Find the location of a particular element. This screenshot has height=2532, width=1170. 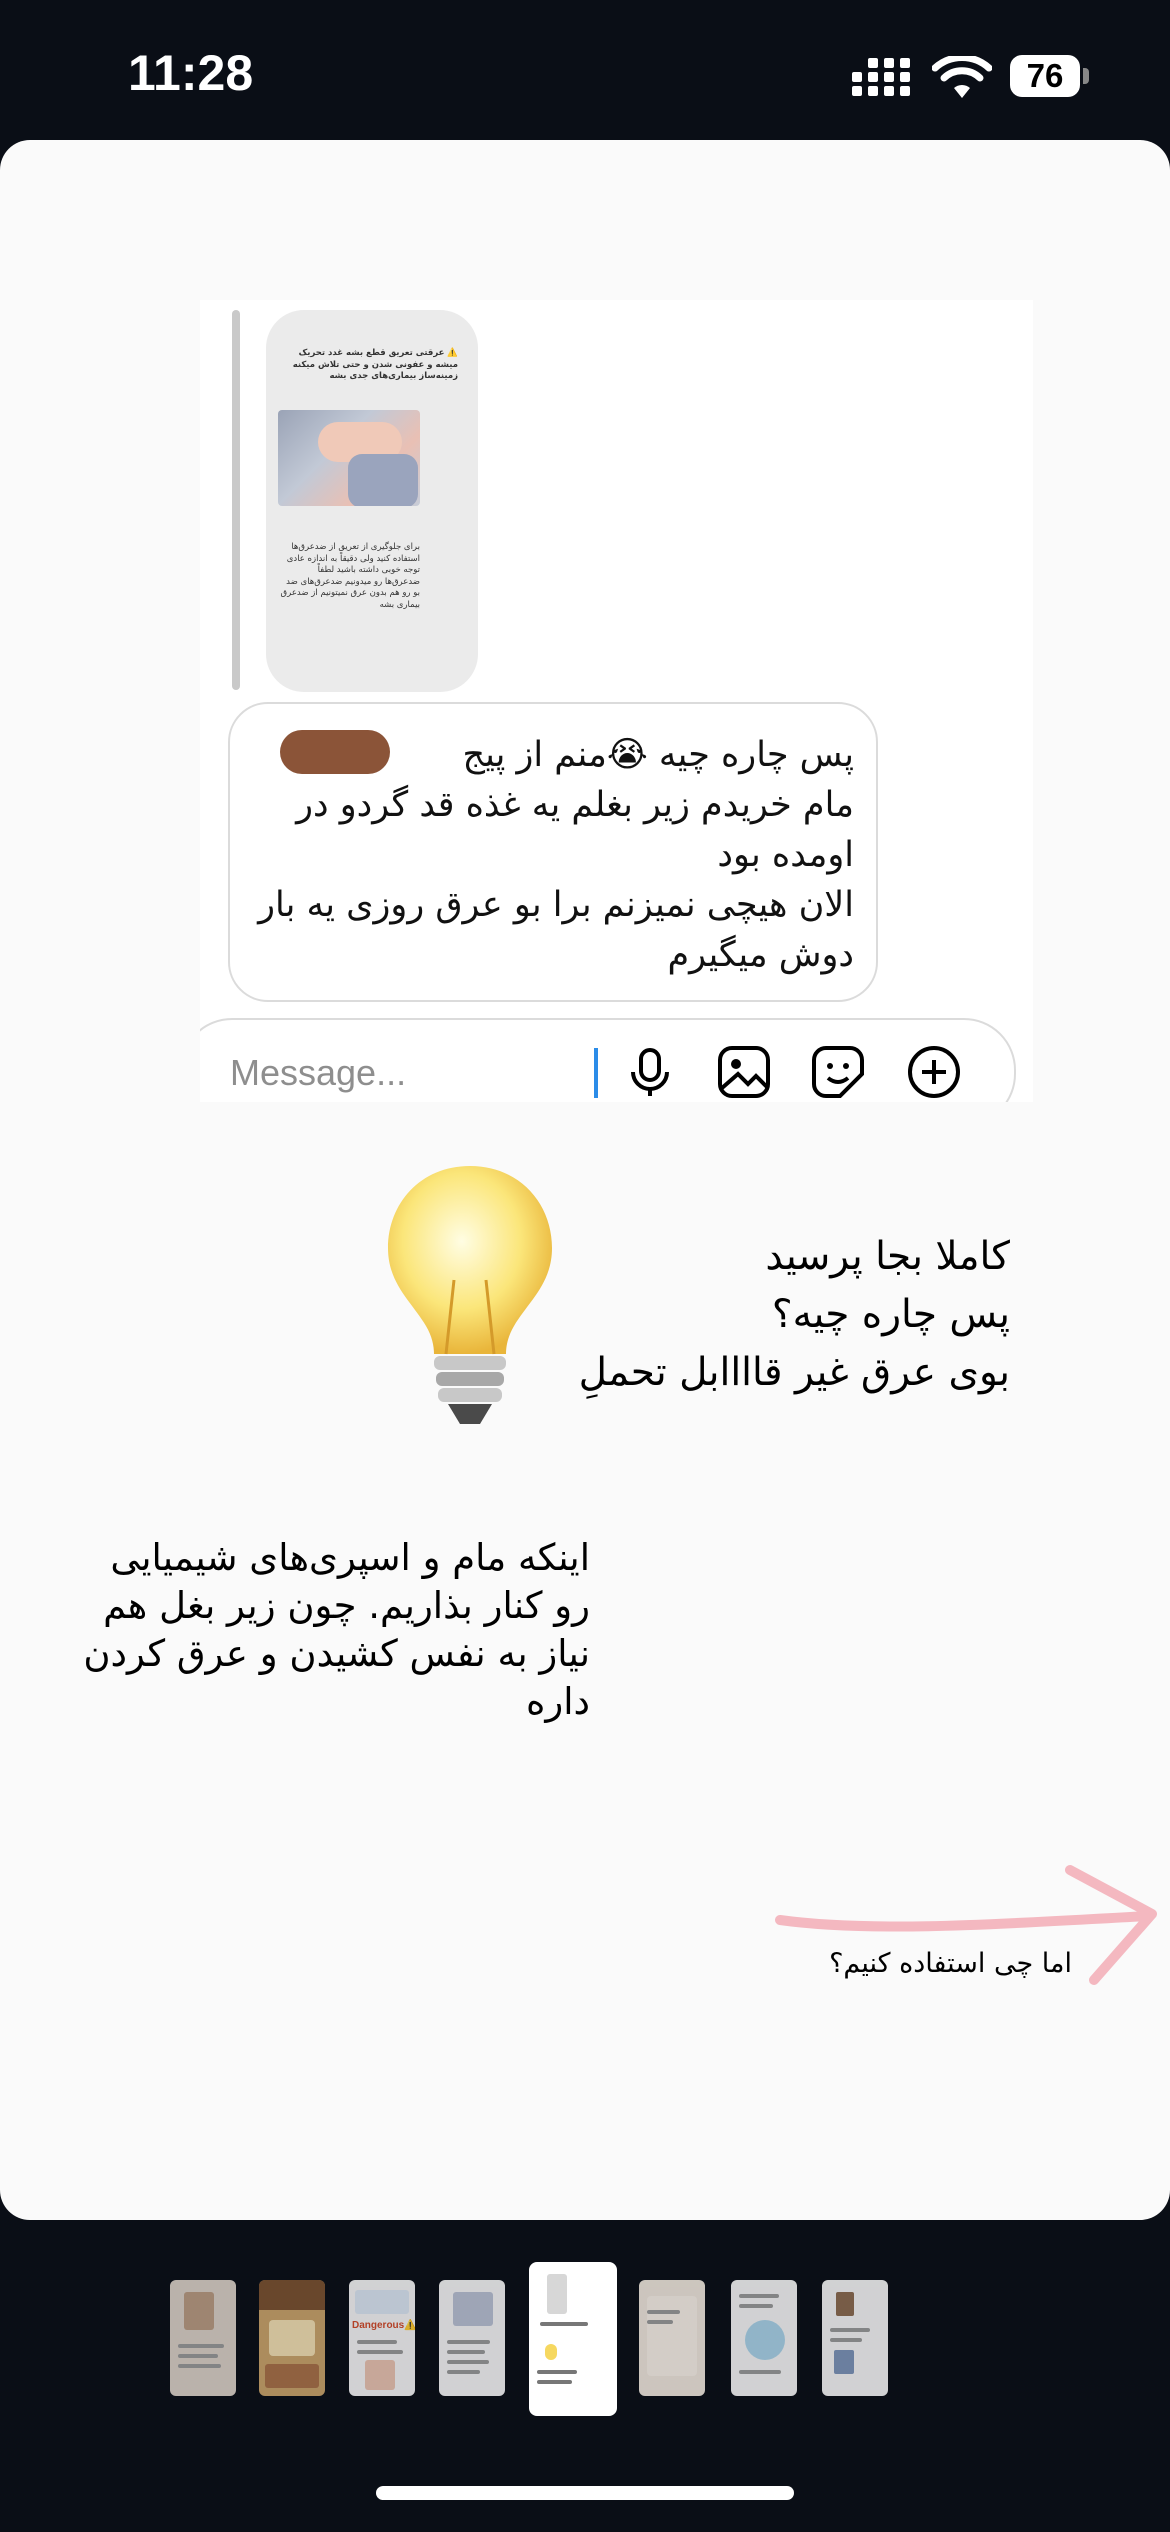

battery-level: 76 is located at coordinates (1045, 75).